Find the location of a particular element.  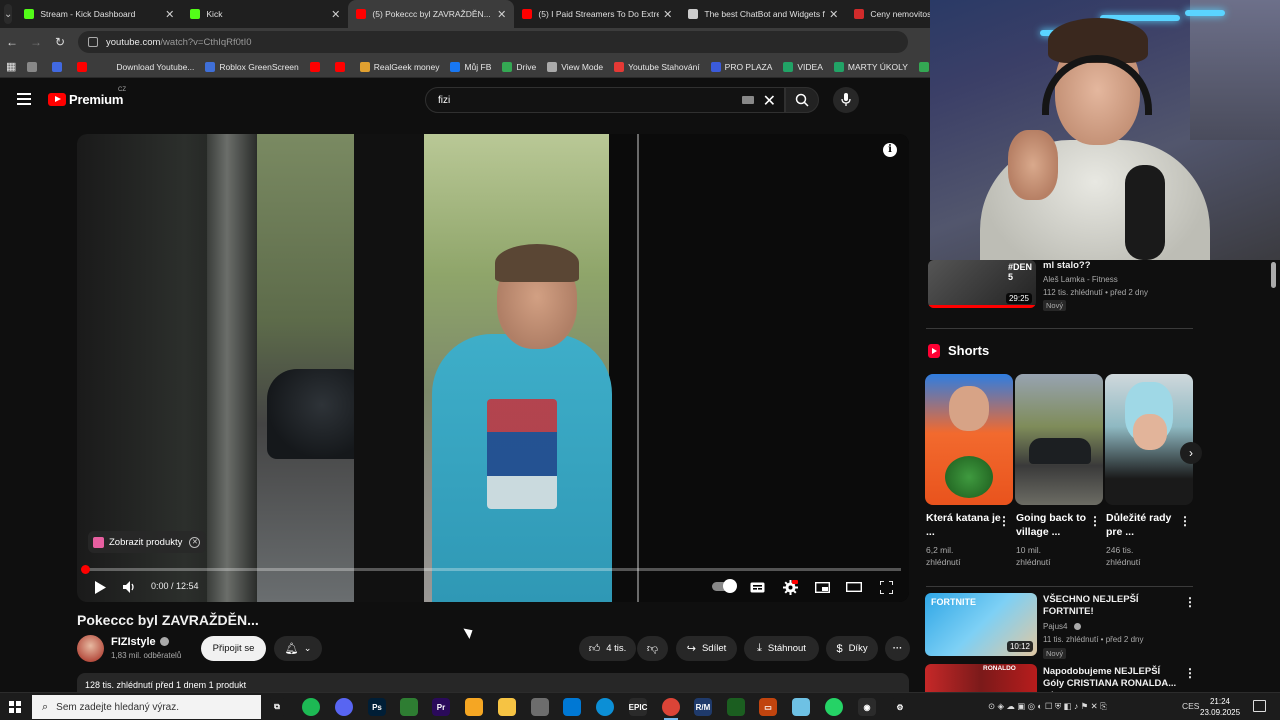

top-video-title: ml stalo?? is located at coordinates (1113, 266).